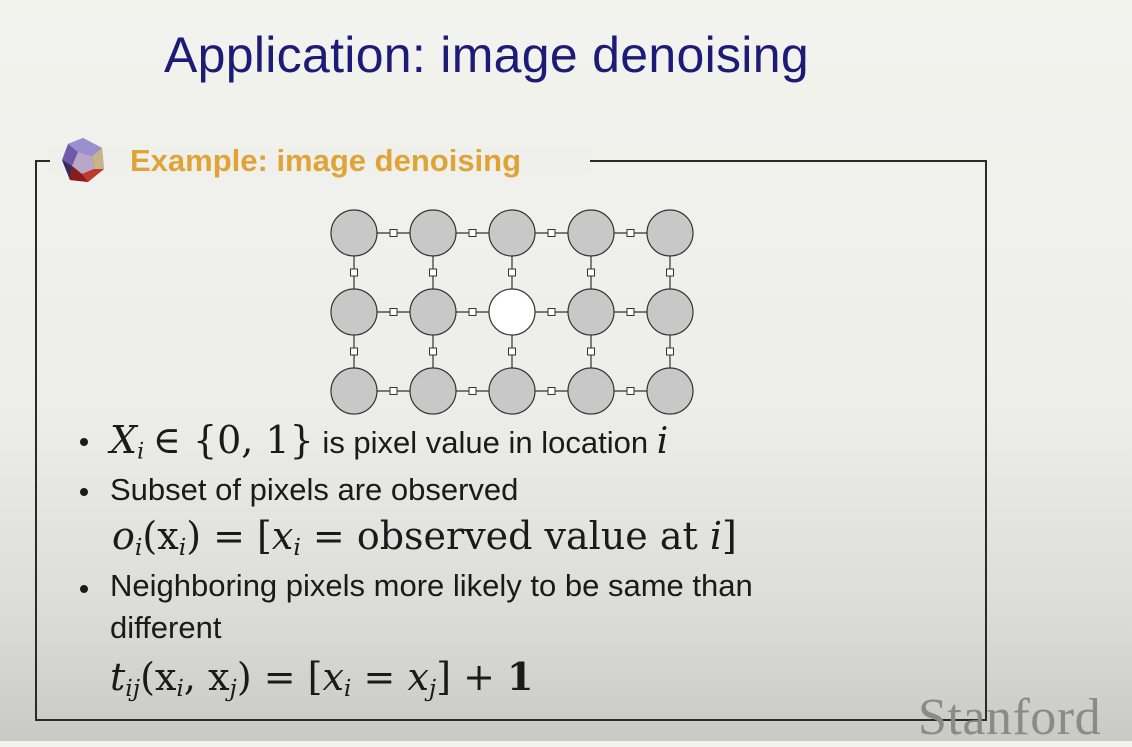  Describe the element at coordinates (287, 677) in the screenshot. I see `eq-t-eq: = [` at that location.